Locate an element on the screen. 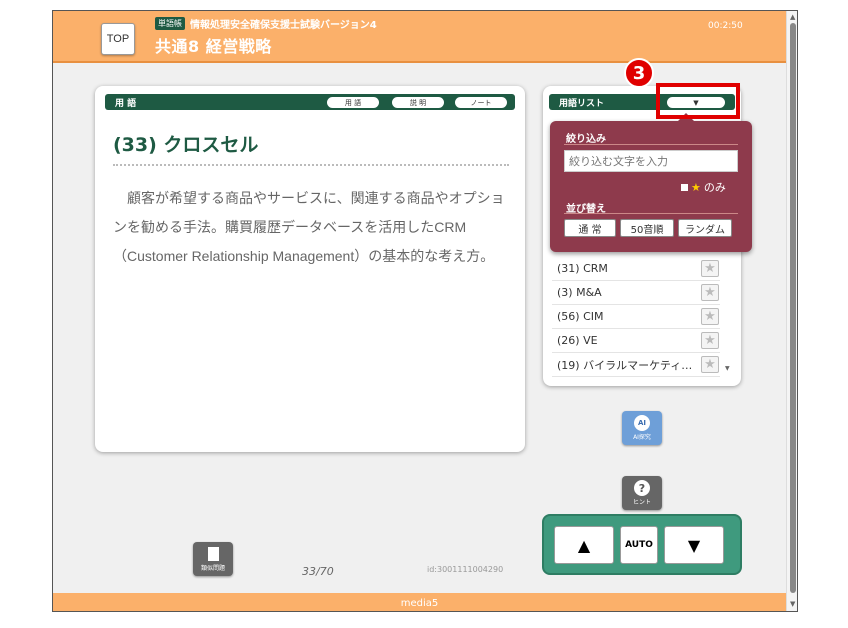 The height and width of the screenshot is (628, 848). footer-bar: media5 is located at coordinates (419, 602).